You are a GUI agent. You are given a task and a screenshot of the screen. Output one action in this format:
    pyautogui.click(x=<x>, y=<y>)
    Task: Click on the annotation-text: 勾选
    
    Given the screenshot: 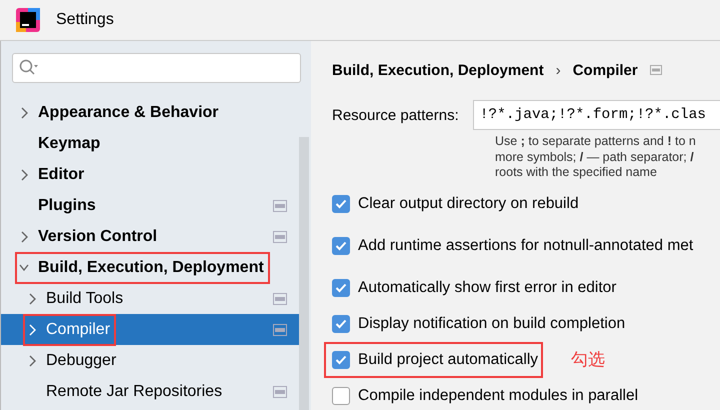 What is the action you would take?
    pyautogui.click(x=588, y=360)
    